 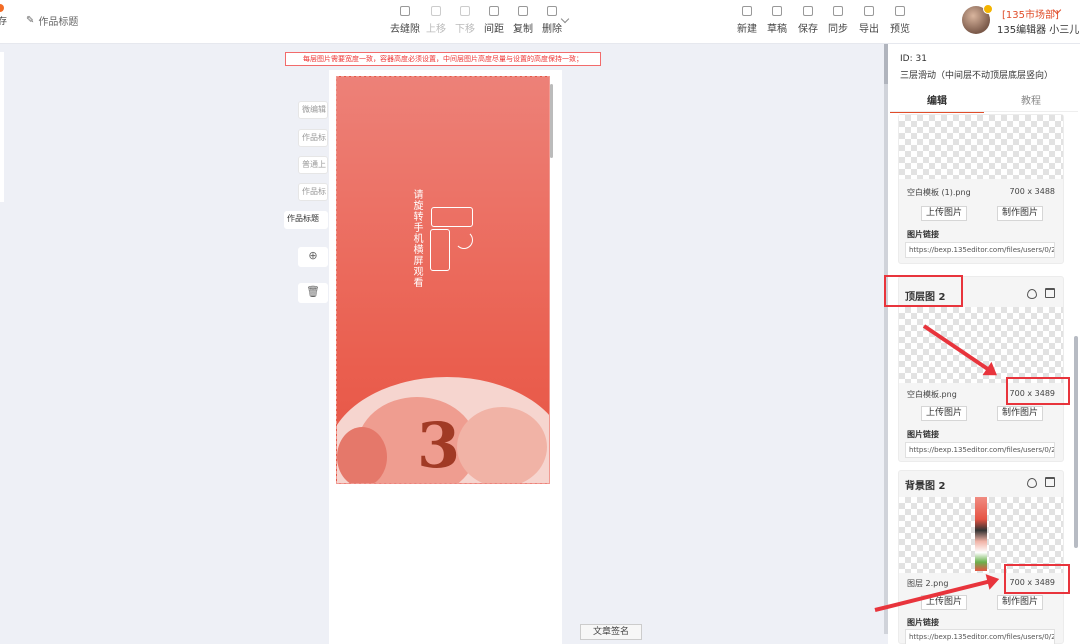 I want to click on chevron-down-icon, so click(x=465, y=11).